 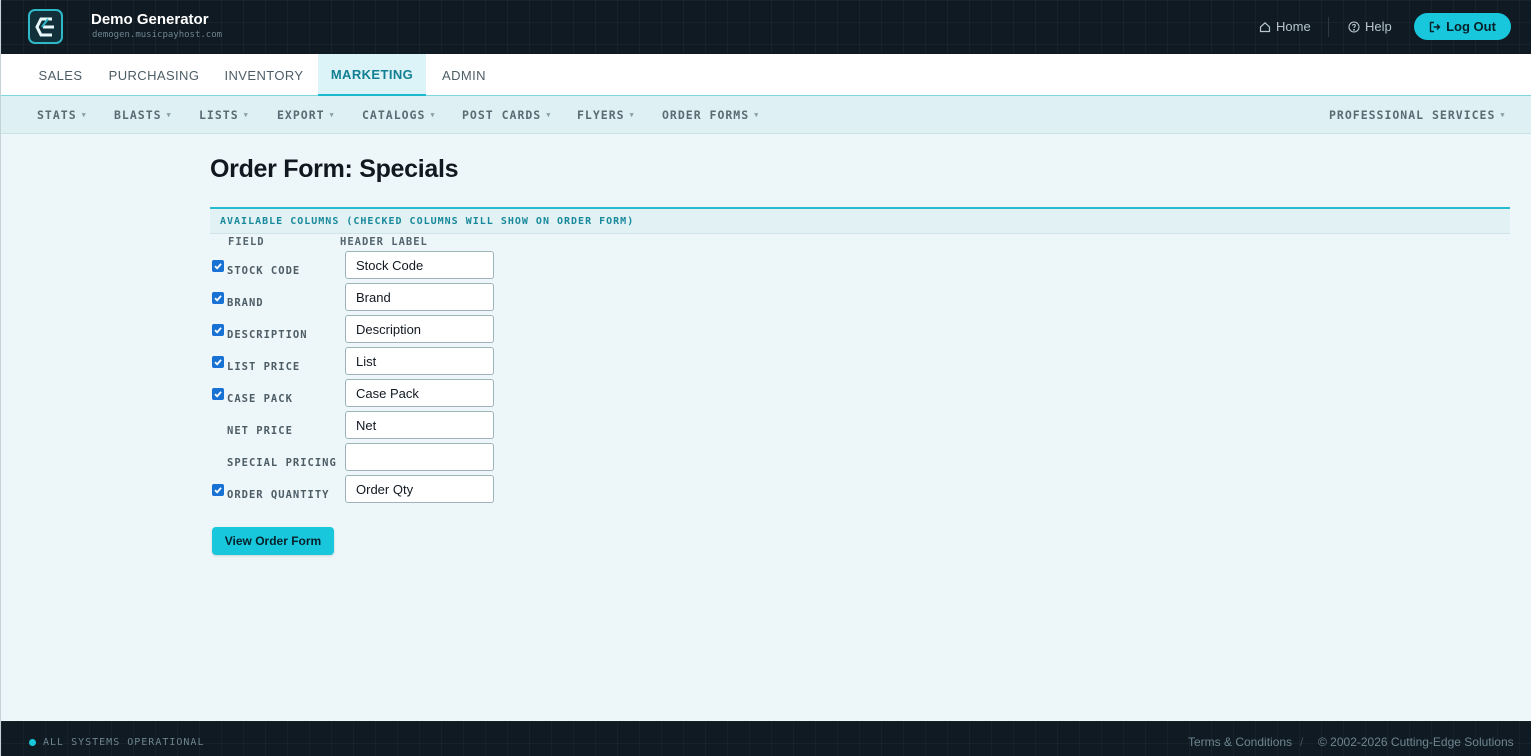 I want to click on column-row-net-price: NET PRICE, so click(x=360, y=426).